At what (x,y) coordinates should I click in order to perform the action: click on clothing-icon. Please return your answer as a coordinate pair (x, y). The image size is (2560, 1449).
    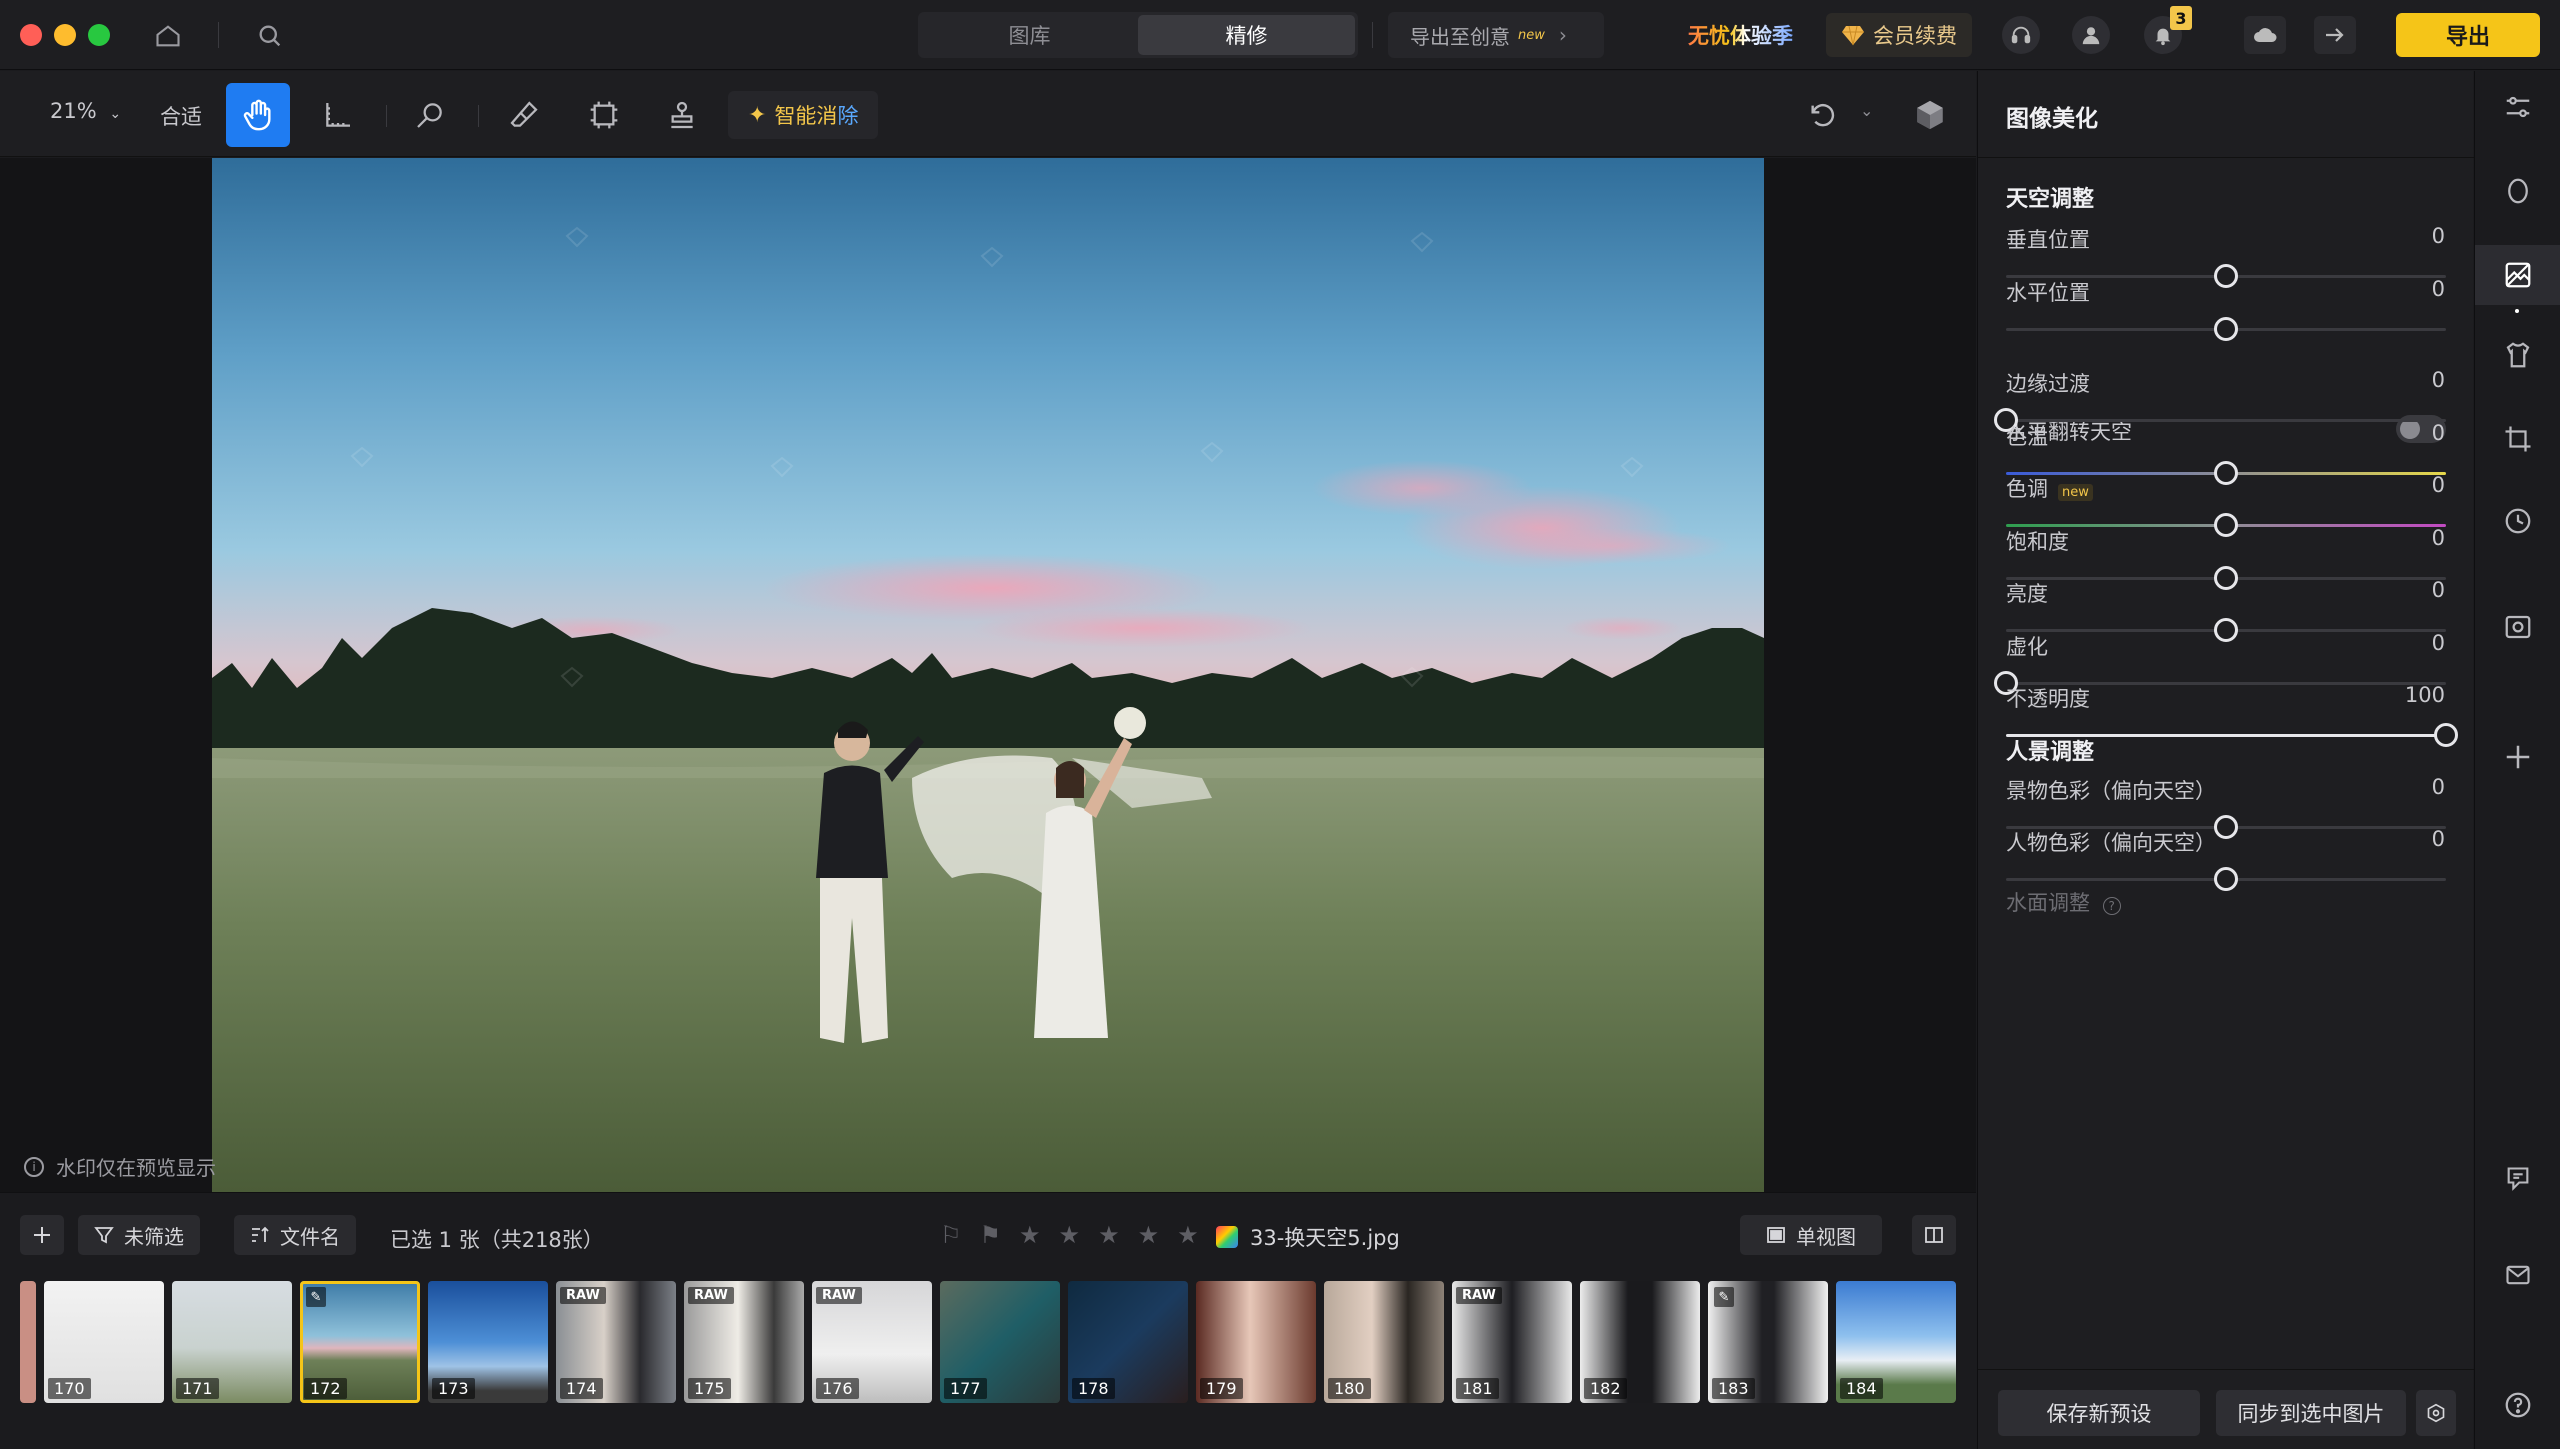
    Looking at the image, I should click on (2517, 355).